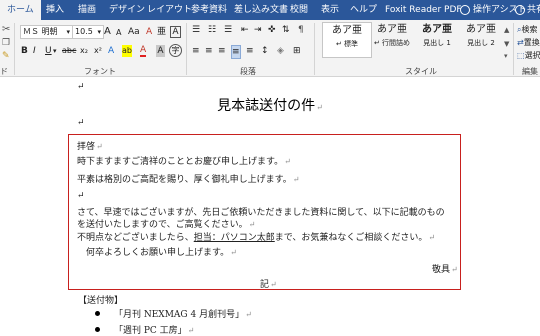  What do you see at coordinates (441, 270) in the screenshot?
I see `complimentary-close-text: 敬具` at bounding box center [441, 270].